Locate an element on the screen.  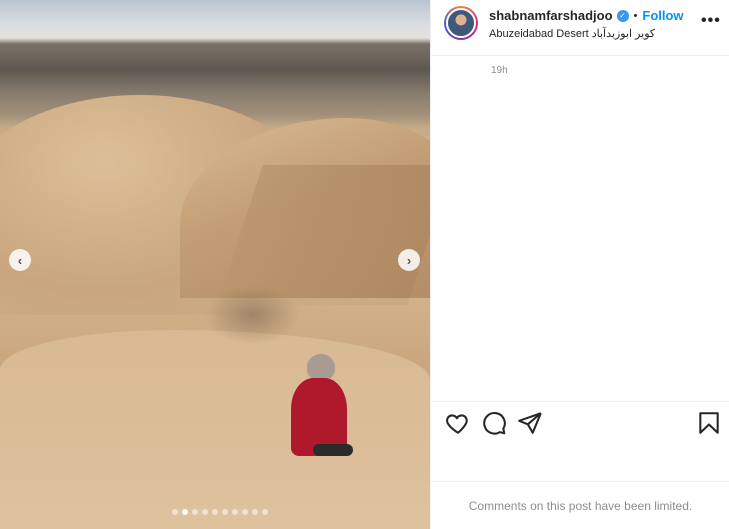
avatar-image is located at coordinates (461, 23).